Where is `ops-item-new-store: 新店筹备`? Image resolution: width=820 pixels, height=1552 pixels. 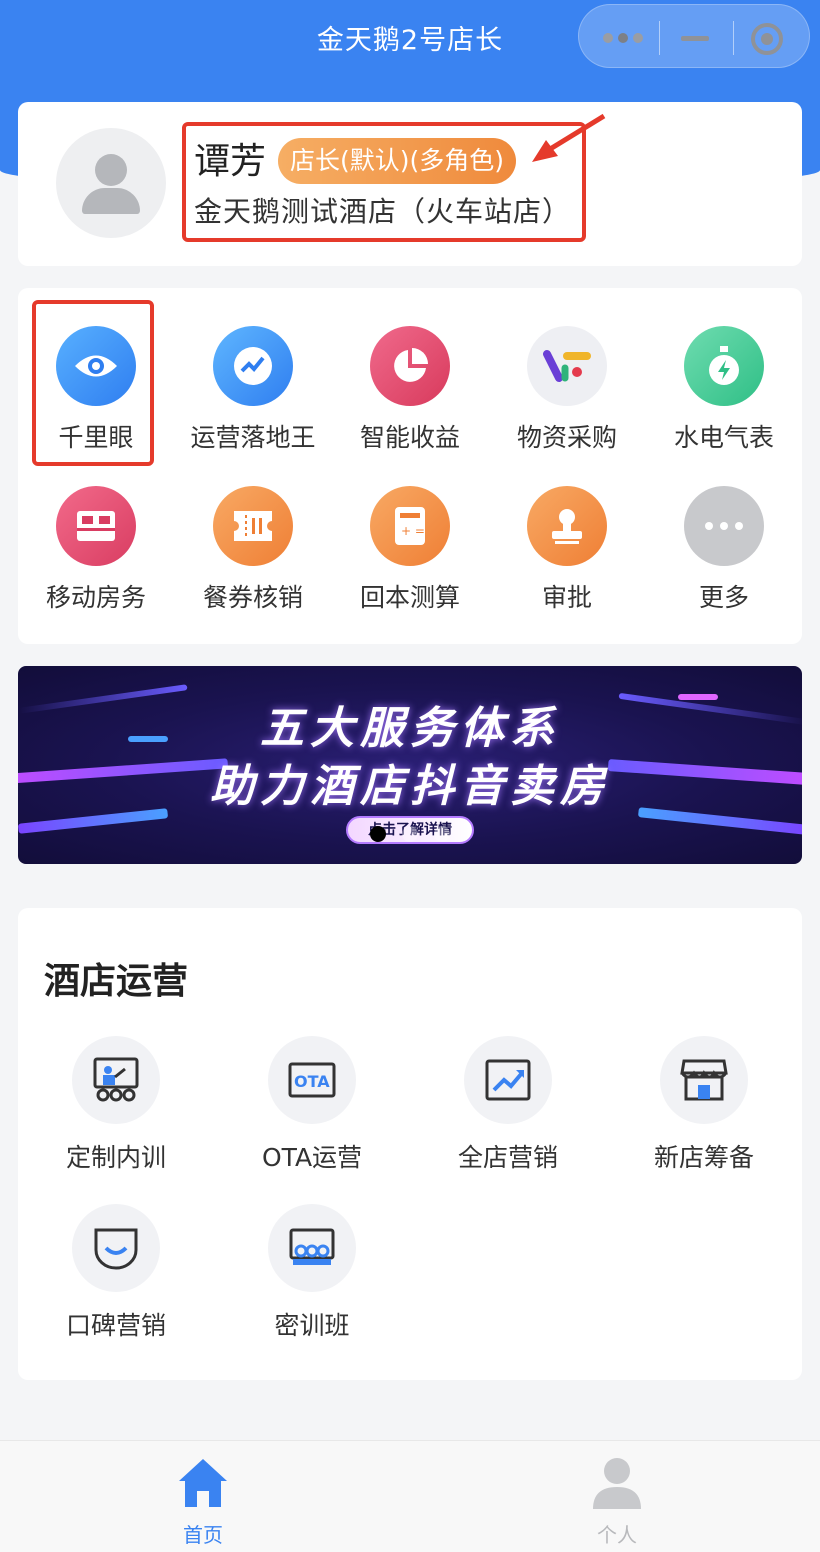 ops-item-new-store: 新店筹备 is located at coordinates (704, 1105).